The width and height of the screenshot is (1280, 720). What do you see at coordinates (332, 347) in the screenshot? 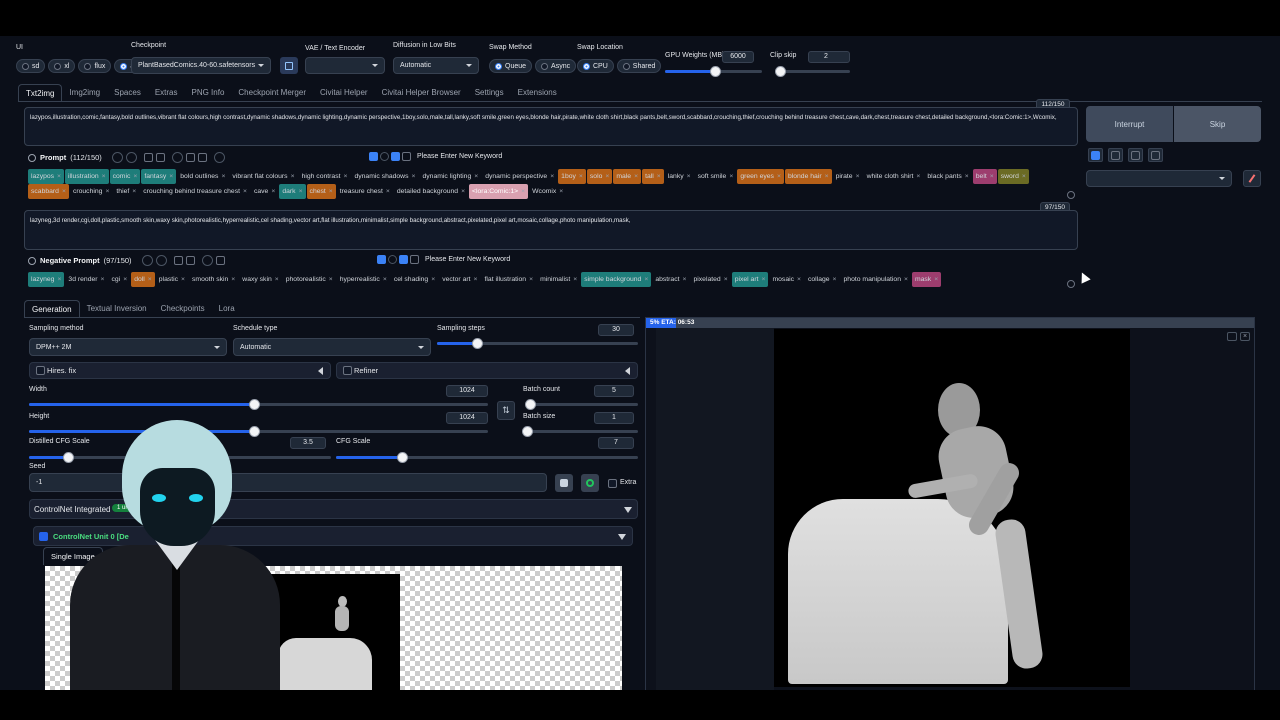
I see `schedule-type-dropdown: Automatic` at bounding box center [332, 347].